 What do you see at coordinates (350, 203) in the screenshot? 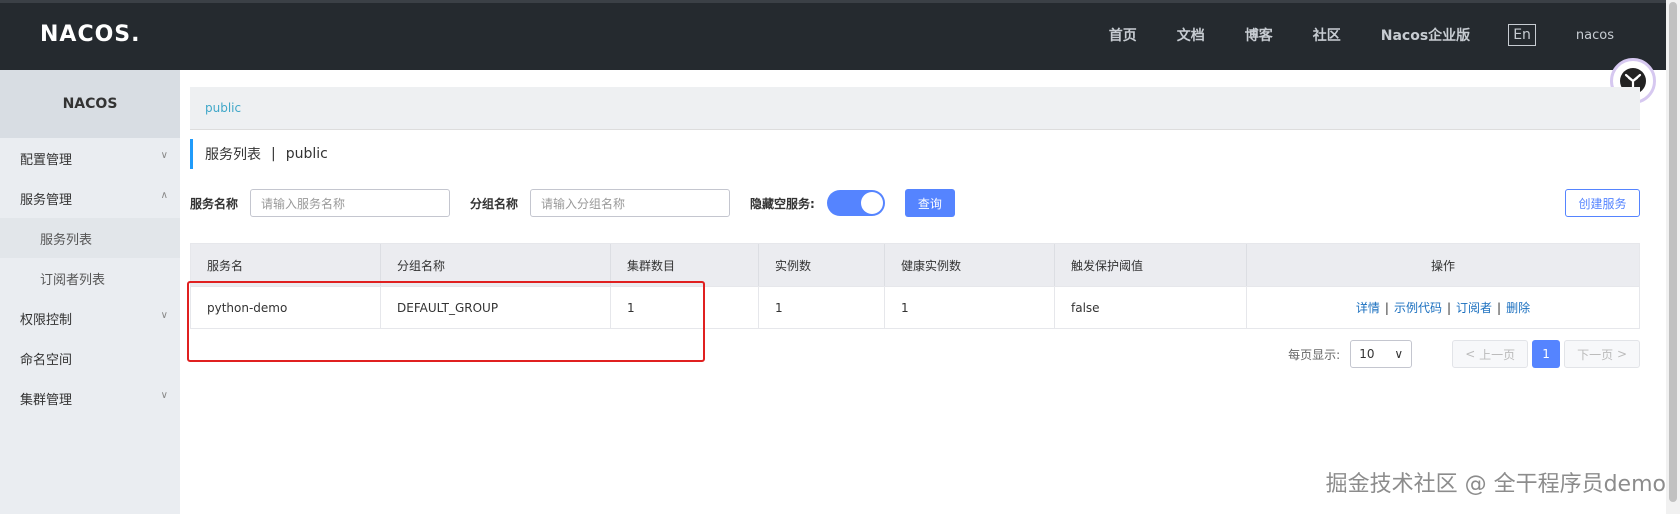
I see `service-name-input: 请输入服务名称` at bounding box center [350, 203].